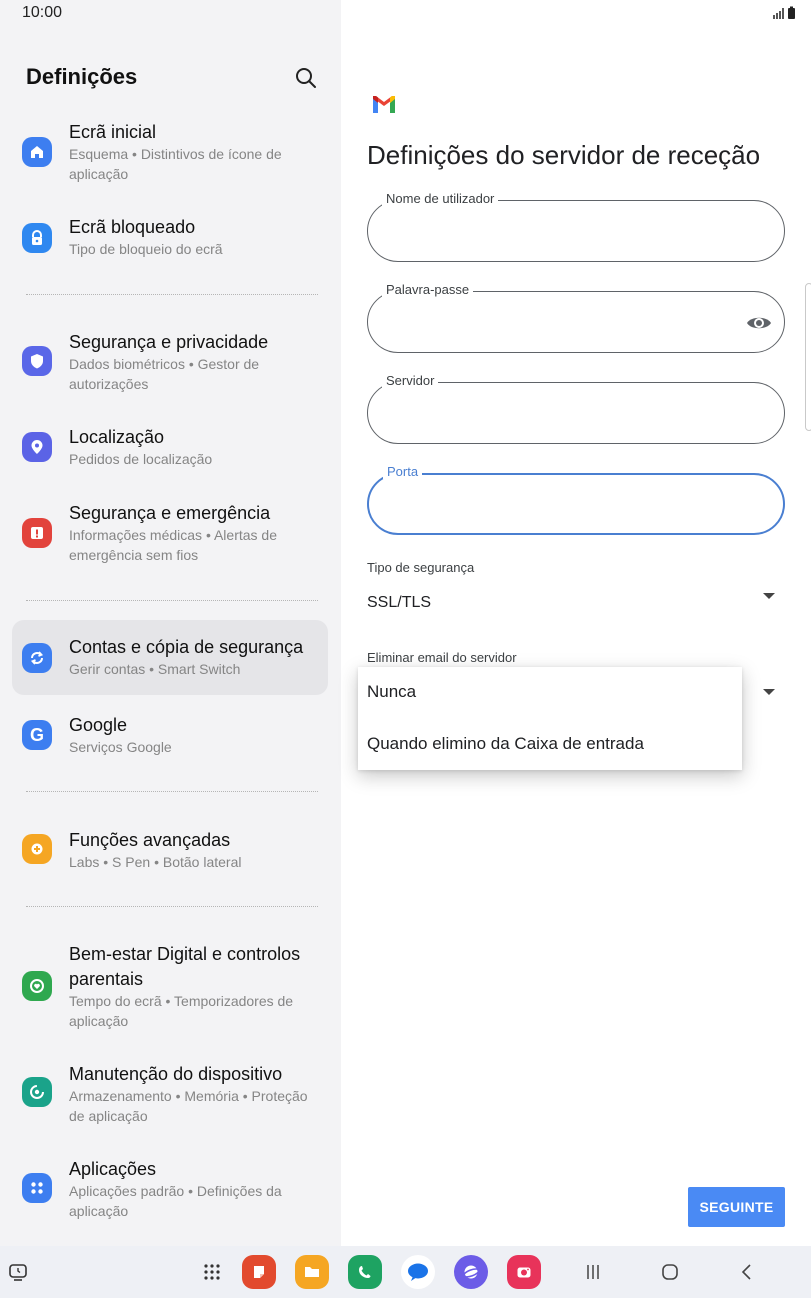  What do you see at coordinates (37, 849) in the screenshot?
I see `gear-plus-icon` at bounding box center [37, 849].